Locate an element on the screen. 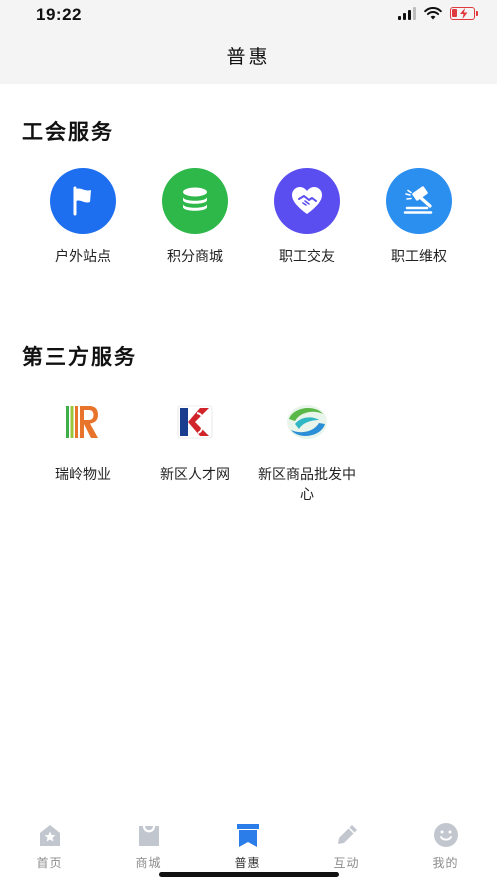  battery-low-icon is located at coordinates (464, 13).